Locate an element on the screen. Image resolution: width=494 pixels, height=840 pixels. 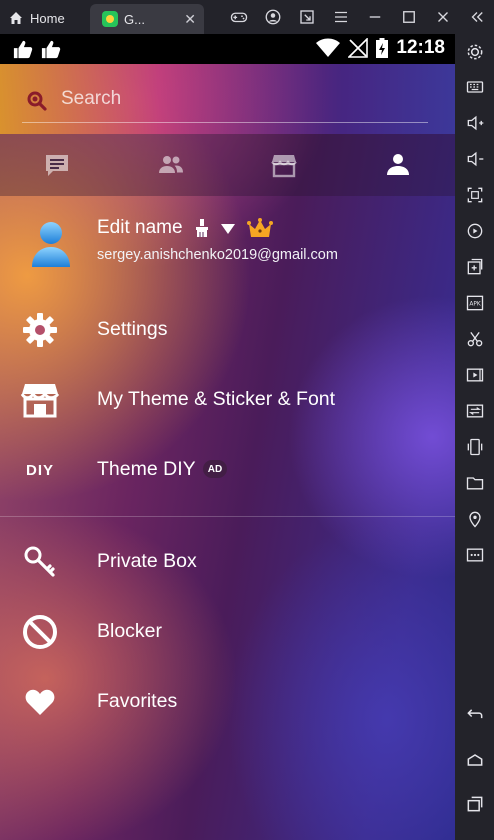
no-signal-icon is located at coordinates (358, 48).